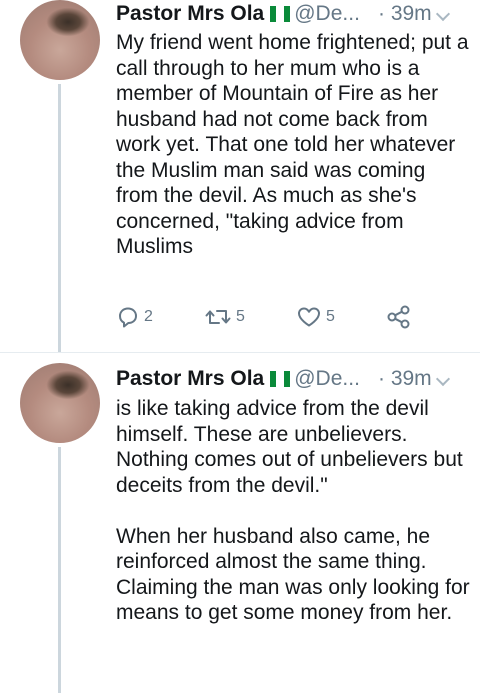 Image resolution: width=480 pixels, height=693 pixels. I want to click on reply-icon, so click(128, 317).